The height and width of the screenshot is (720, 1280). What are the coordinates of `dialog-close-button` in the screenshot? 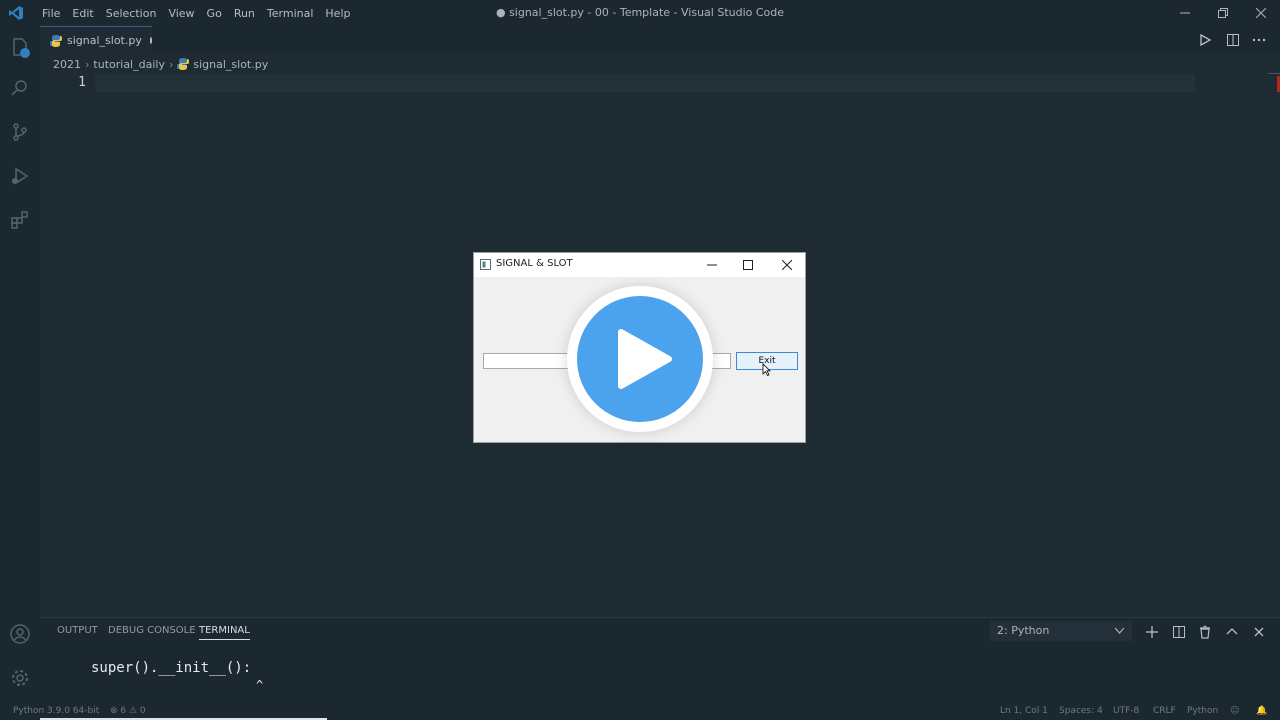 It's located at (787, 265).